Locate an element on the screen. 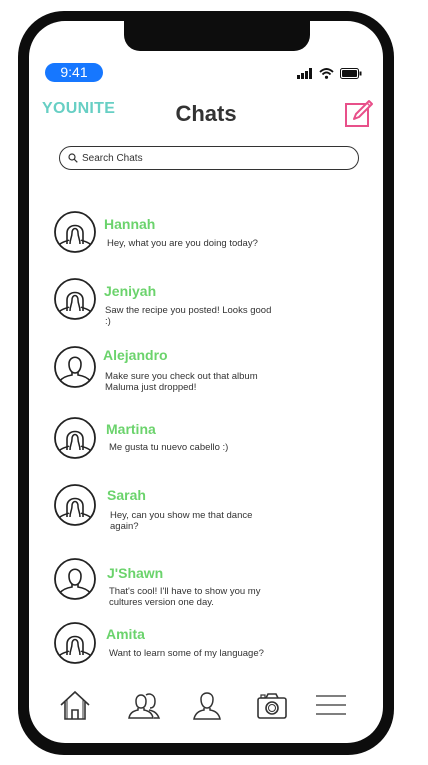  profile-icon is located at coordinates (207, 706).